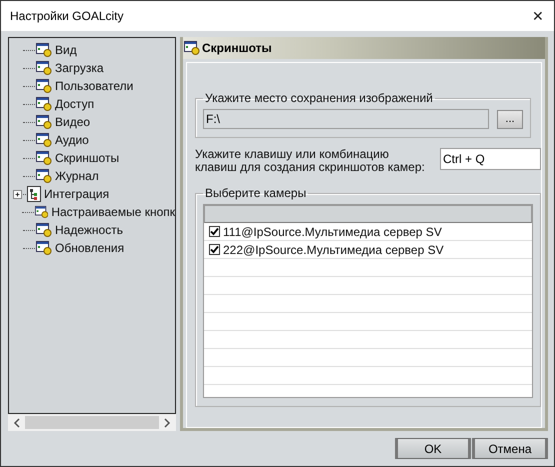 This screenshot has height=467, width=555. I want to click on hierarchy-icon, so click(34, 194).